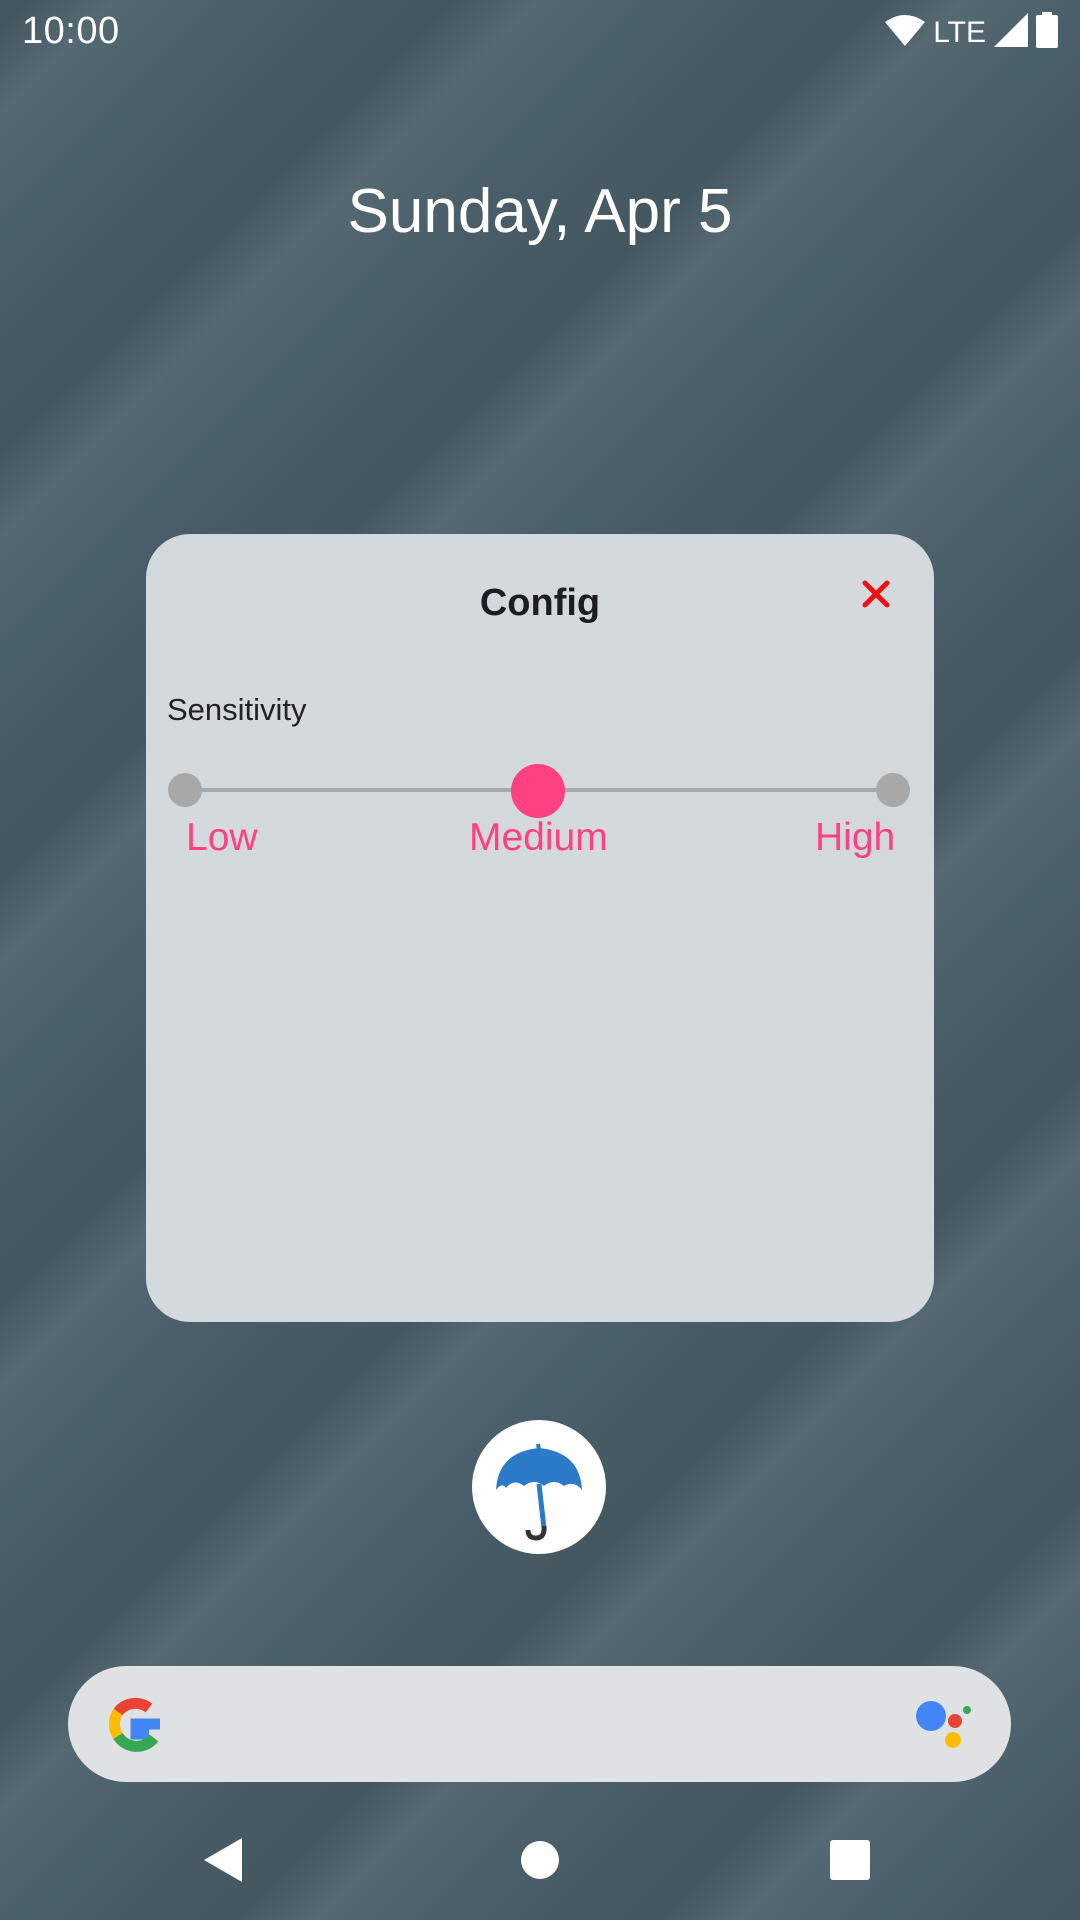 Image resolution: width=1080 pixels, height=1920 pixels. I want to click on home-icon, so click(540, 1860).